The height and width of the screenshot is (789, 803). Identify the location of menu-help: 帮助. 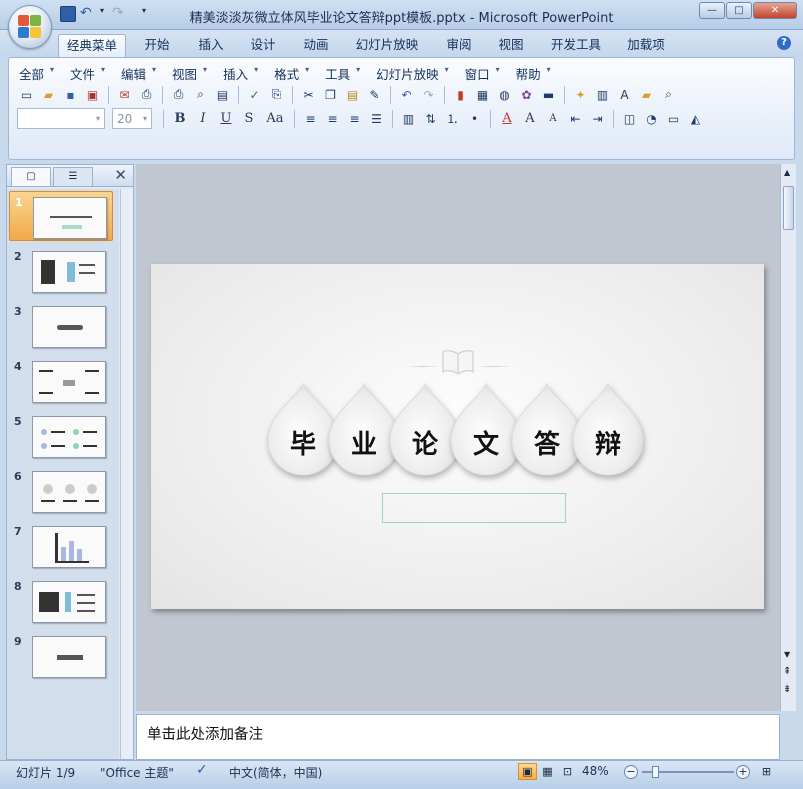
(533, 73).